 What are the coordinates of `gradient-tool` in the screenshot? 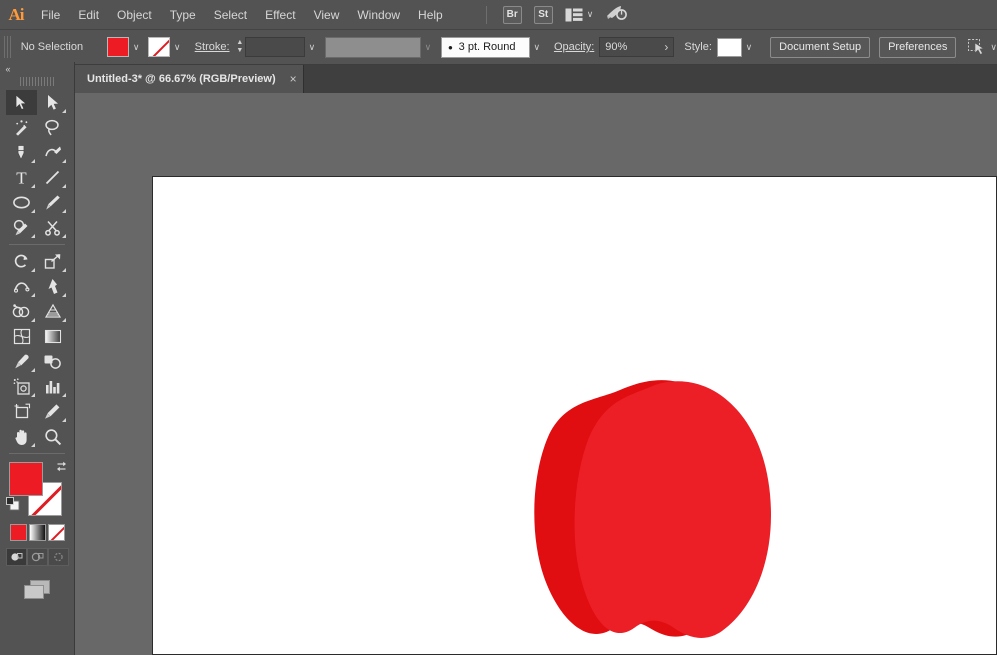 It's located at (52, 336).